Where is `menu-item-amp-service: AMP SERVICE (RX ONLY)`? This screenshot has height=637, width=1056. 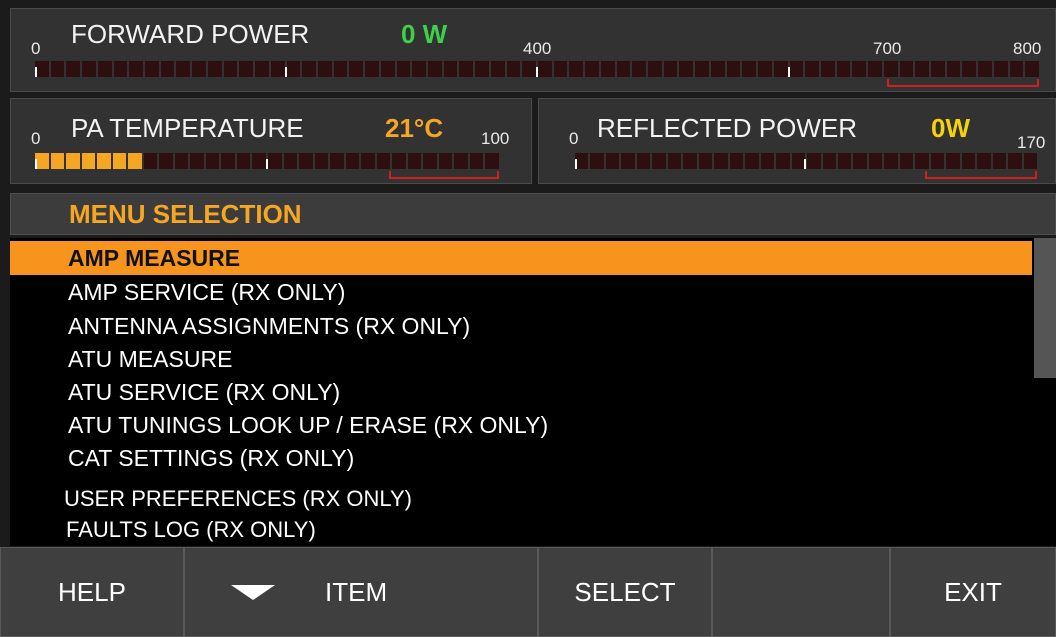 menu-item-amp-service: AMP SERVICE (RX ONLY) is located at coordinates (521, 292).